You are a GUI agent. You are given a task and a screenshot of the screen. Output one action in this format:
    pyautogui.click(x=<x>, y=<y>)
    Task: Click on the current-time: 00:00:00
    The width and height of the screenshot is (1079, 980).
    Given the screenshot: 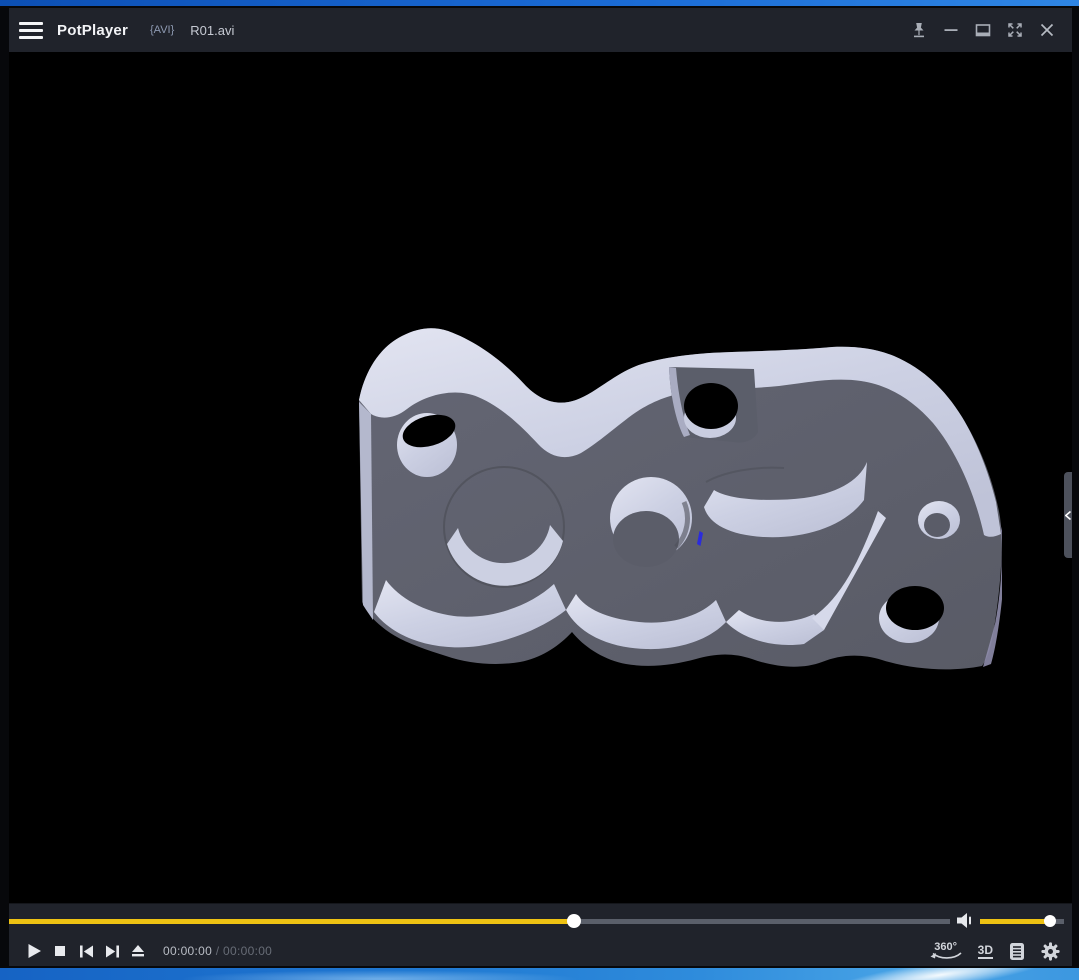 What is the action you would take?
    pyautogui.click(x=188, y=951)
    